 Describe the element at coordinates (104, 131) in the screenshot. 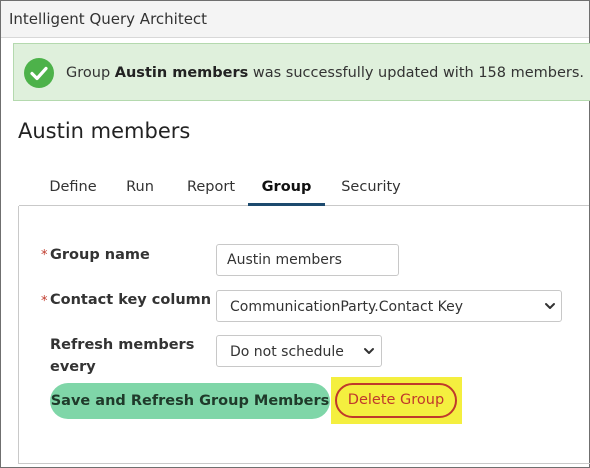

I see `page-title: Austin members` at that location.